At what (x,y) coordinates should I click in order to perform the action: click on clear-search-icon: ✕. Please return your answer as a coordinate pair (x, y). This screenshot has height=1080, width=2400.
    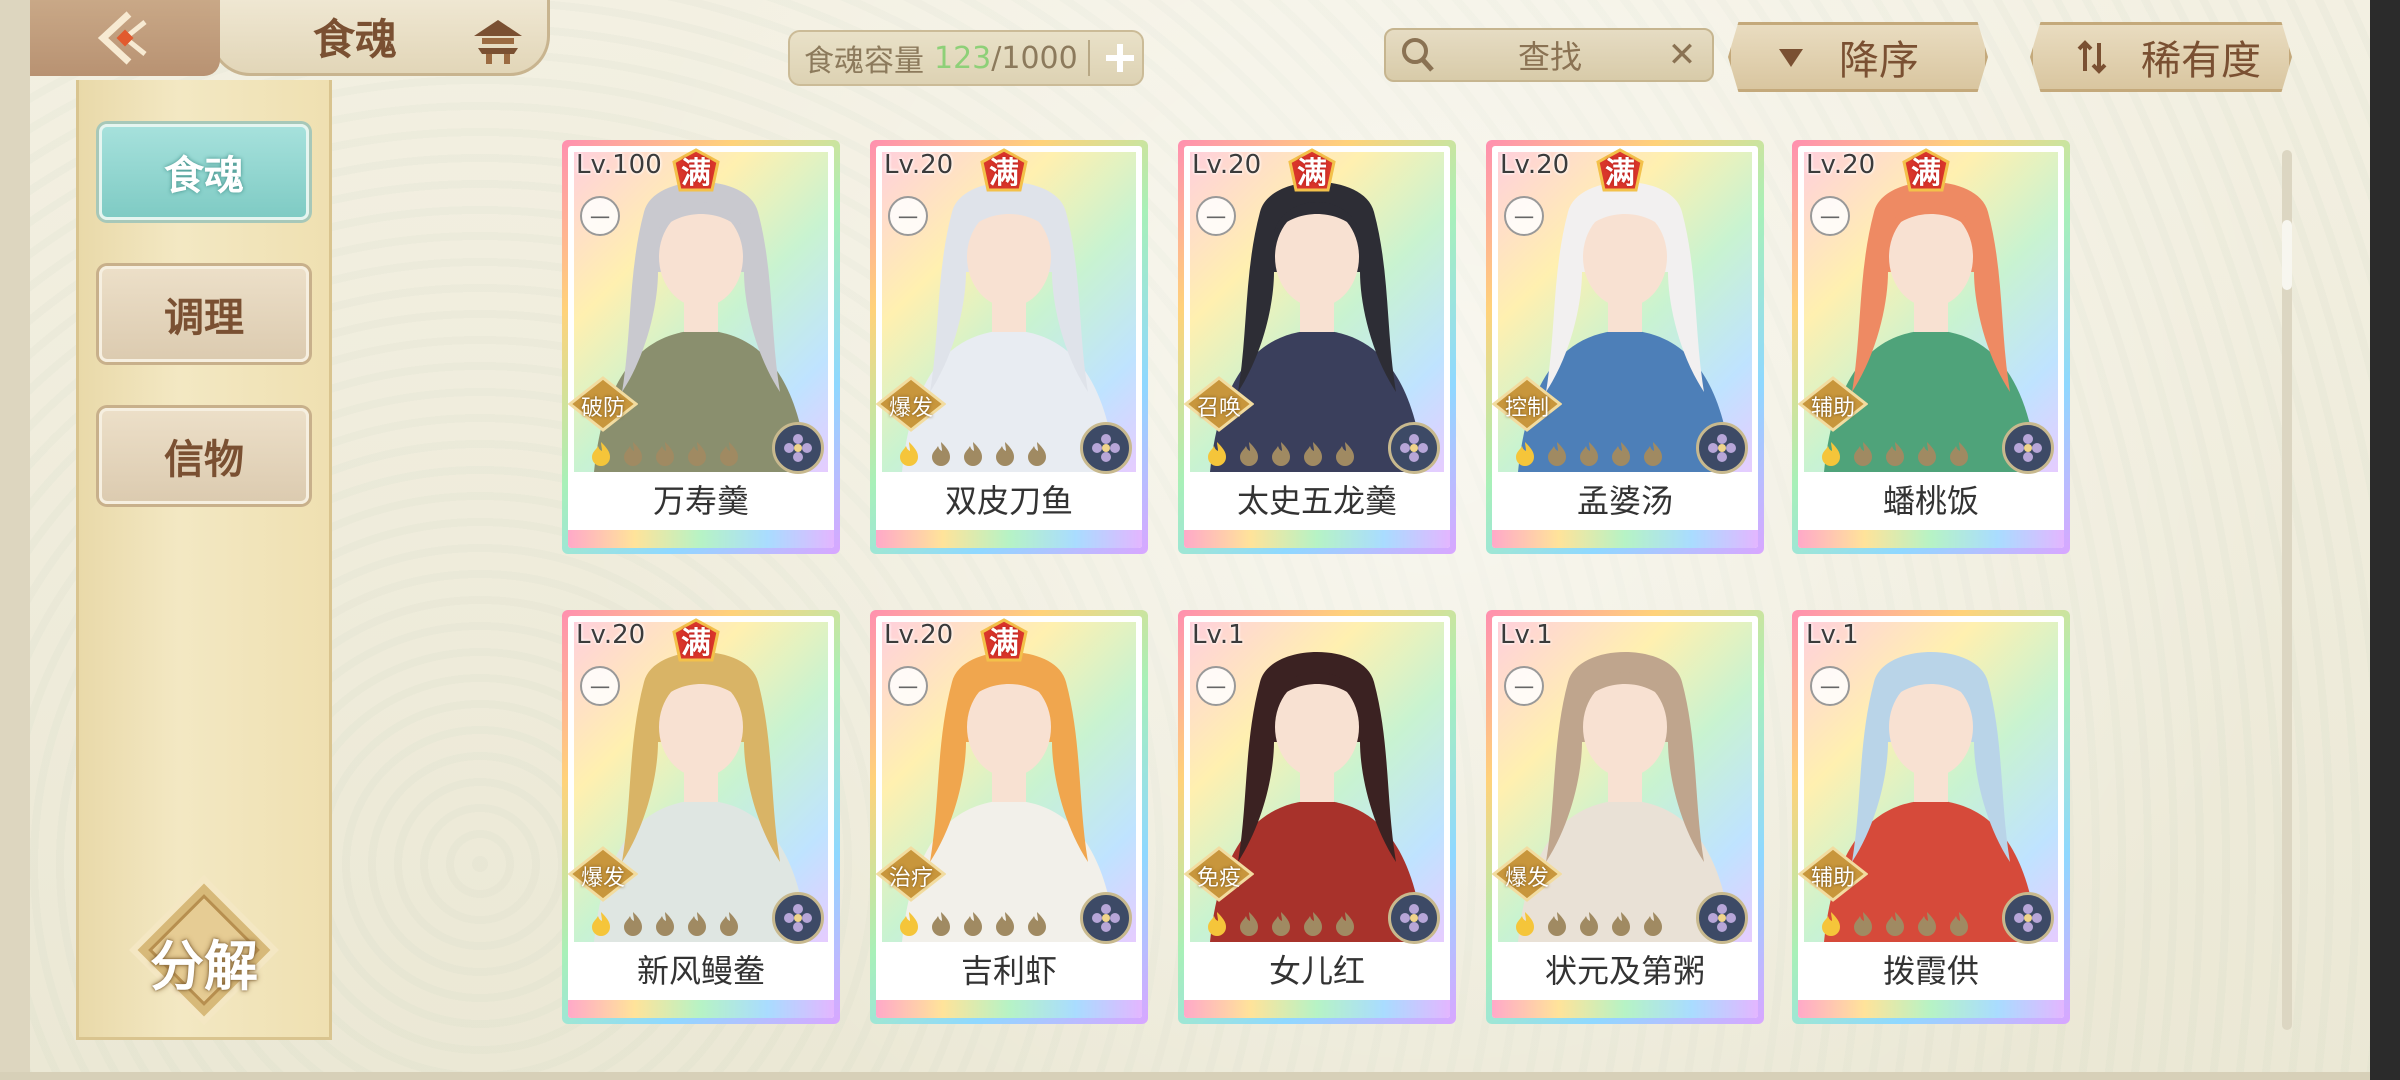
    Looking at the image, I should click on (1682, 55).